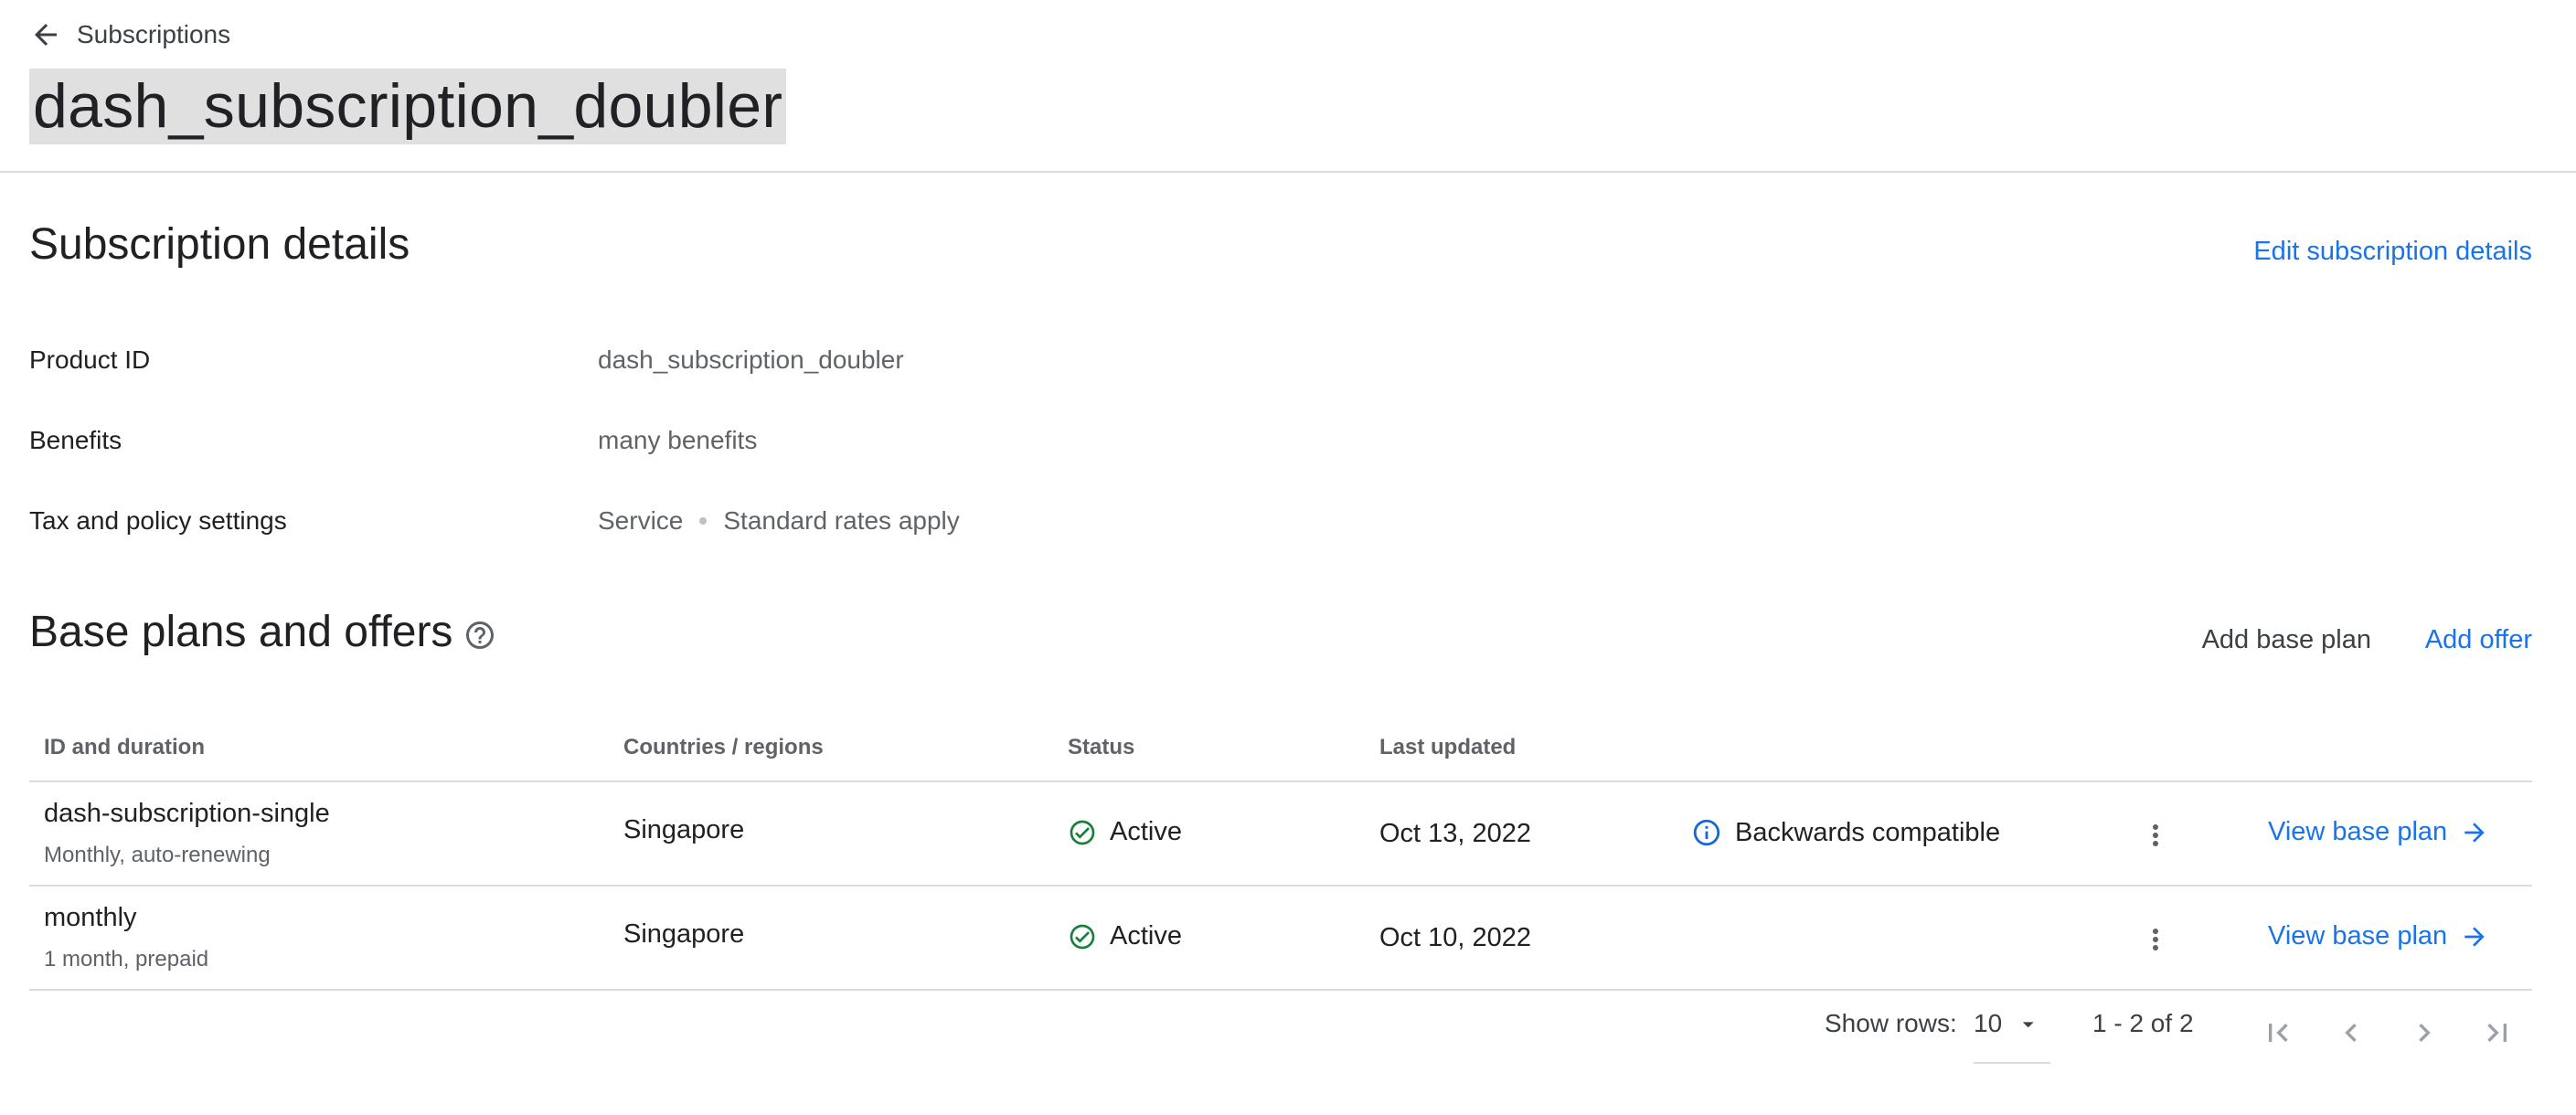 Image resolution: width=2576 pixels, height=1115 pixels. I want to click on add-base-plan-button: Add base plan, so click(2286, 640).